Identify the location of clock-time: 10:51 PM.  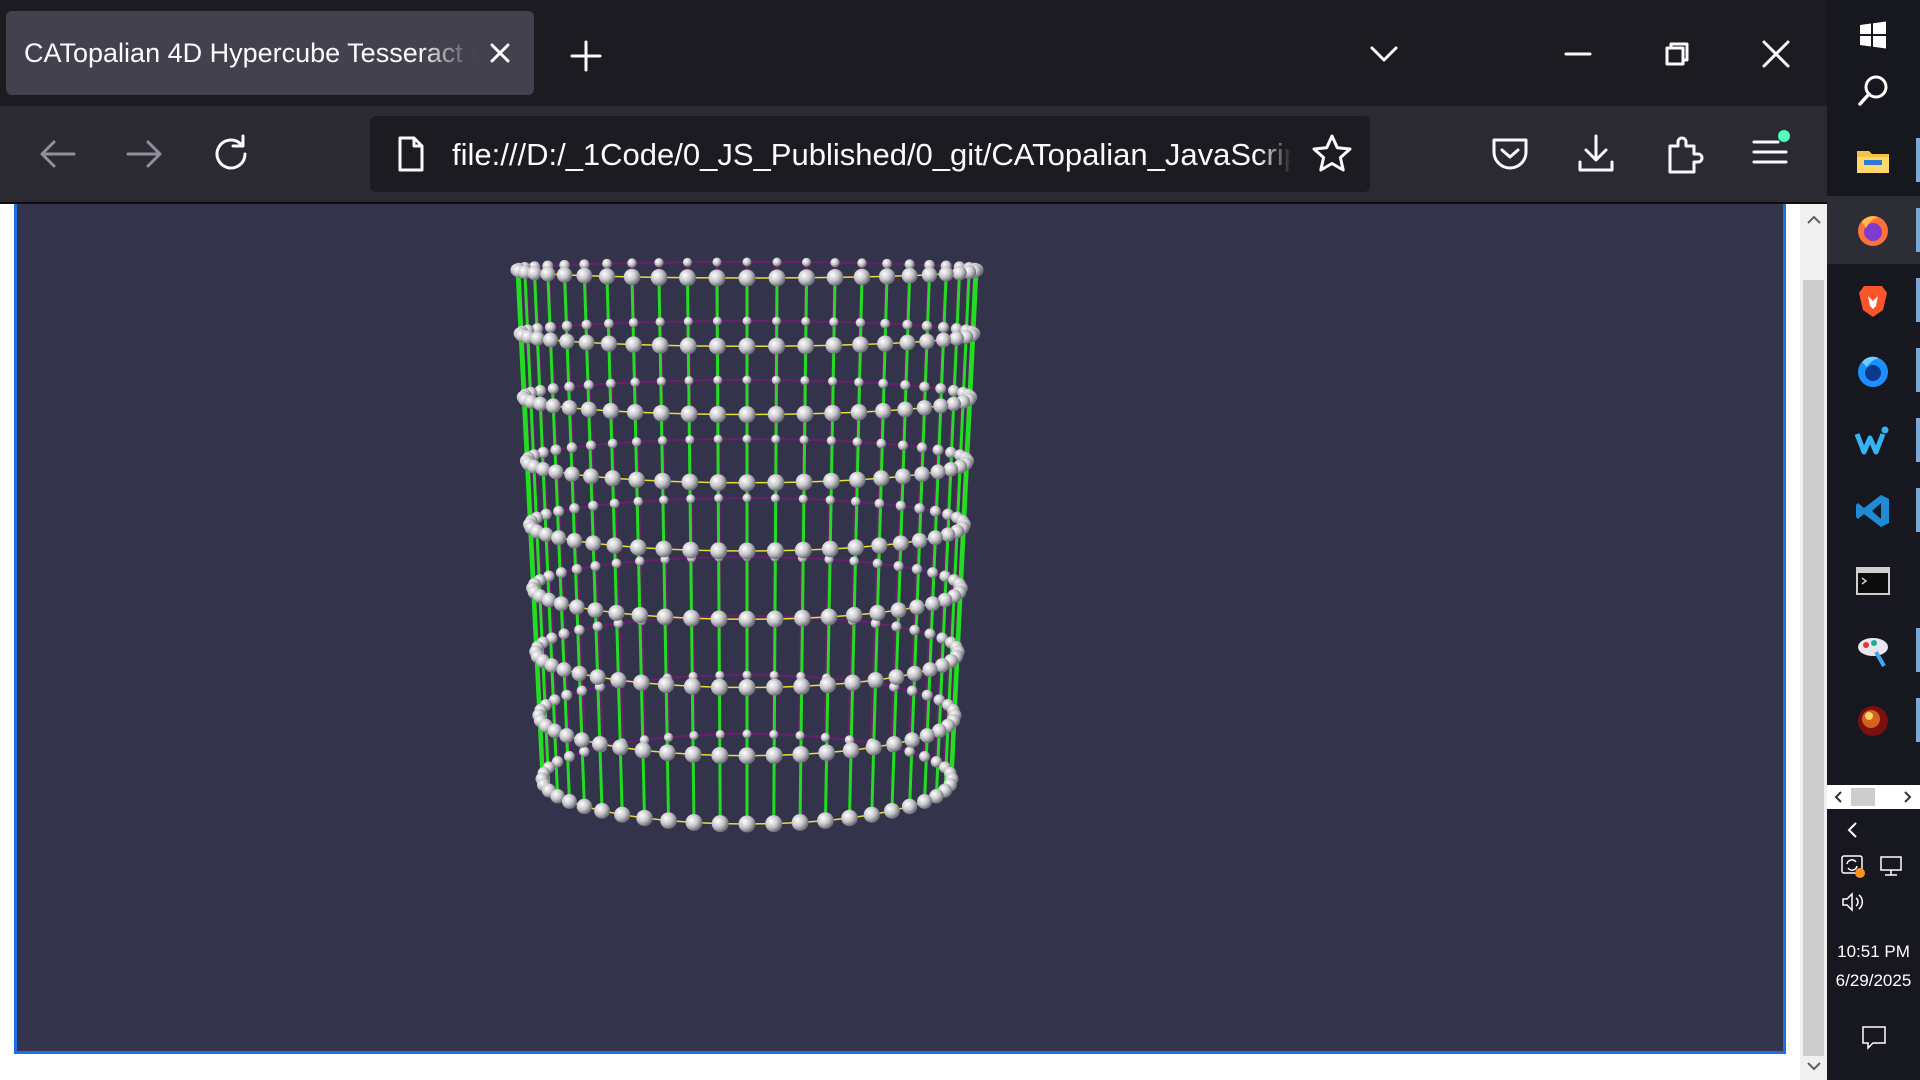
(1873, 952).